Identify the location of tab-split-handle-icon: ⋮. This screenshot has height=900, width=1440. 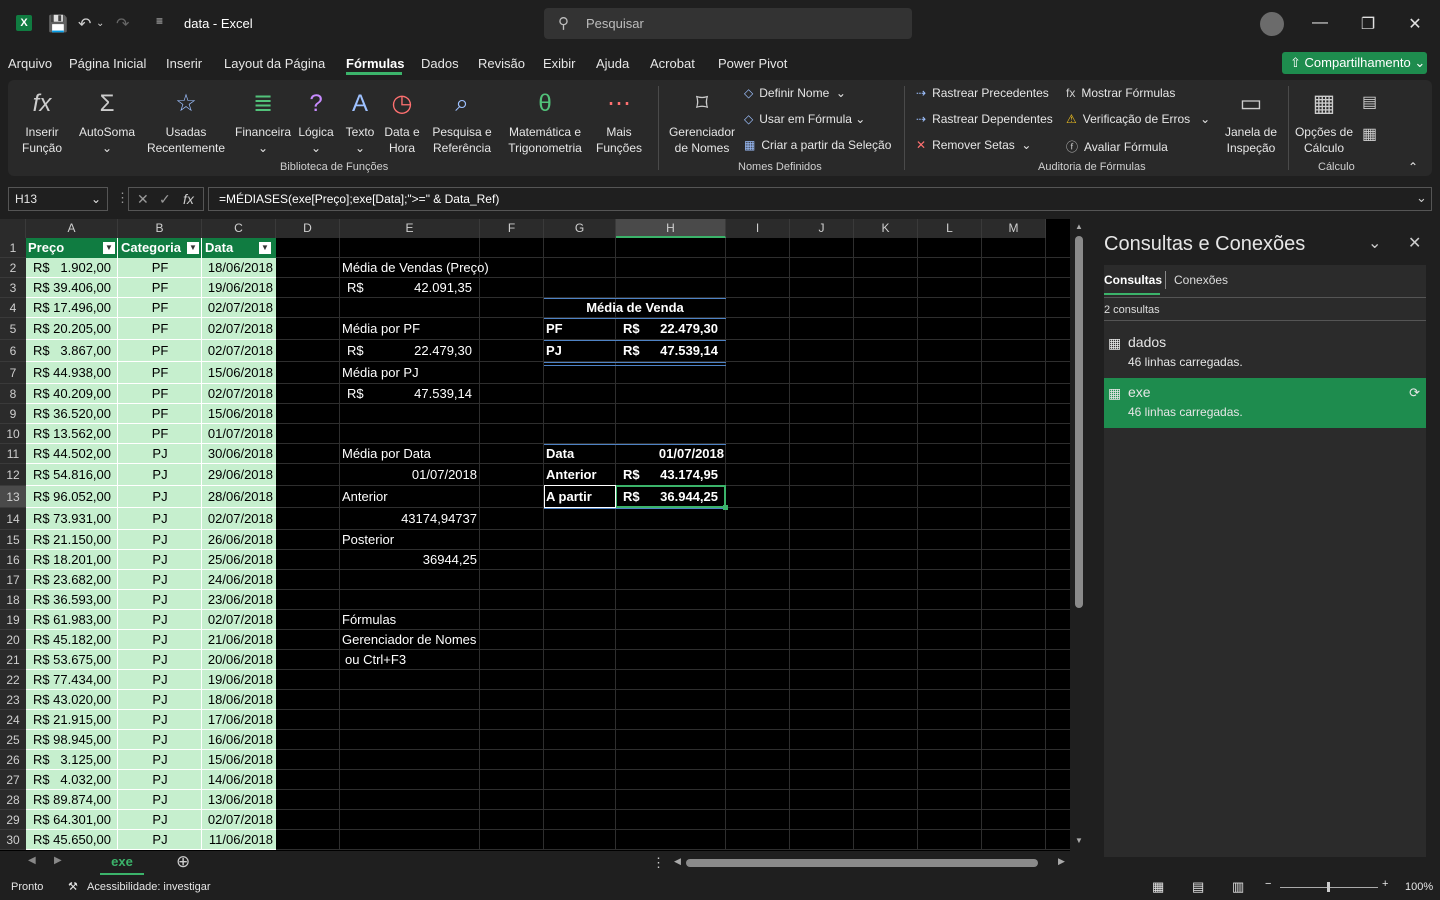
(658, 863).